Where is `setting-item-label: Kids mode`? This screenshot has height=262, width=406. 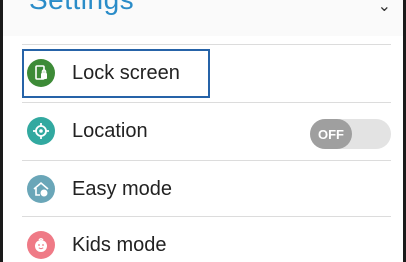
setting-item-label: Kids mode is located at coordinates (119, 245).